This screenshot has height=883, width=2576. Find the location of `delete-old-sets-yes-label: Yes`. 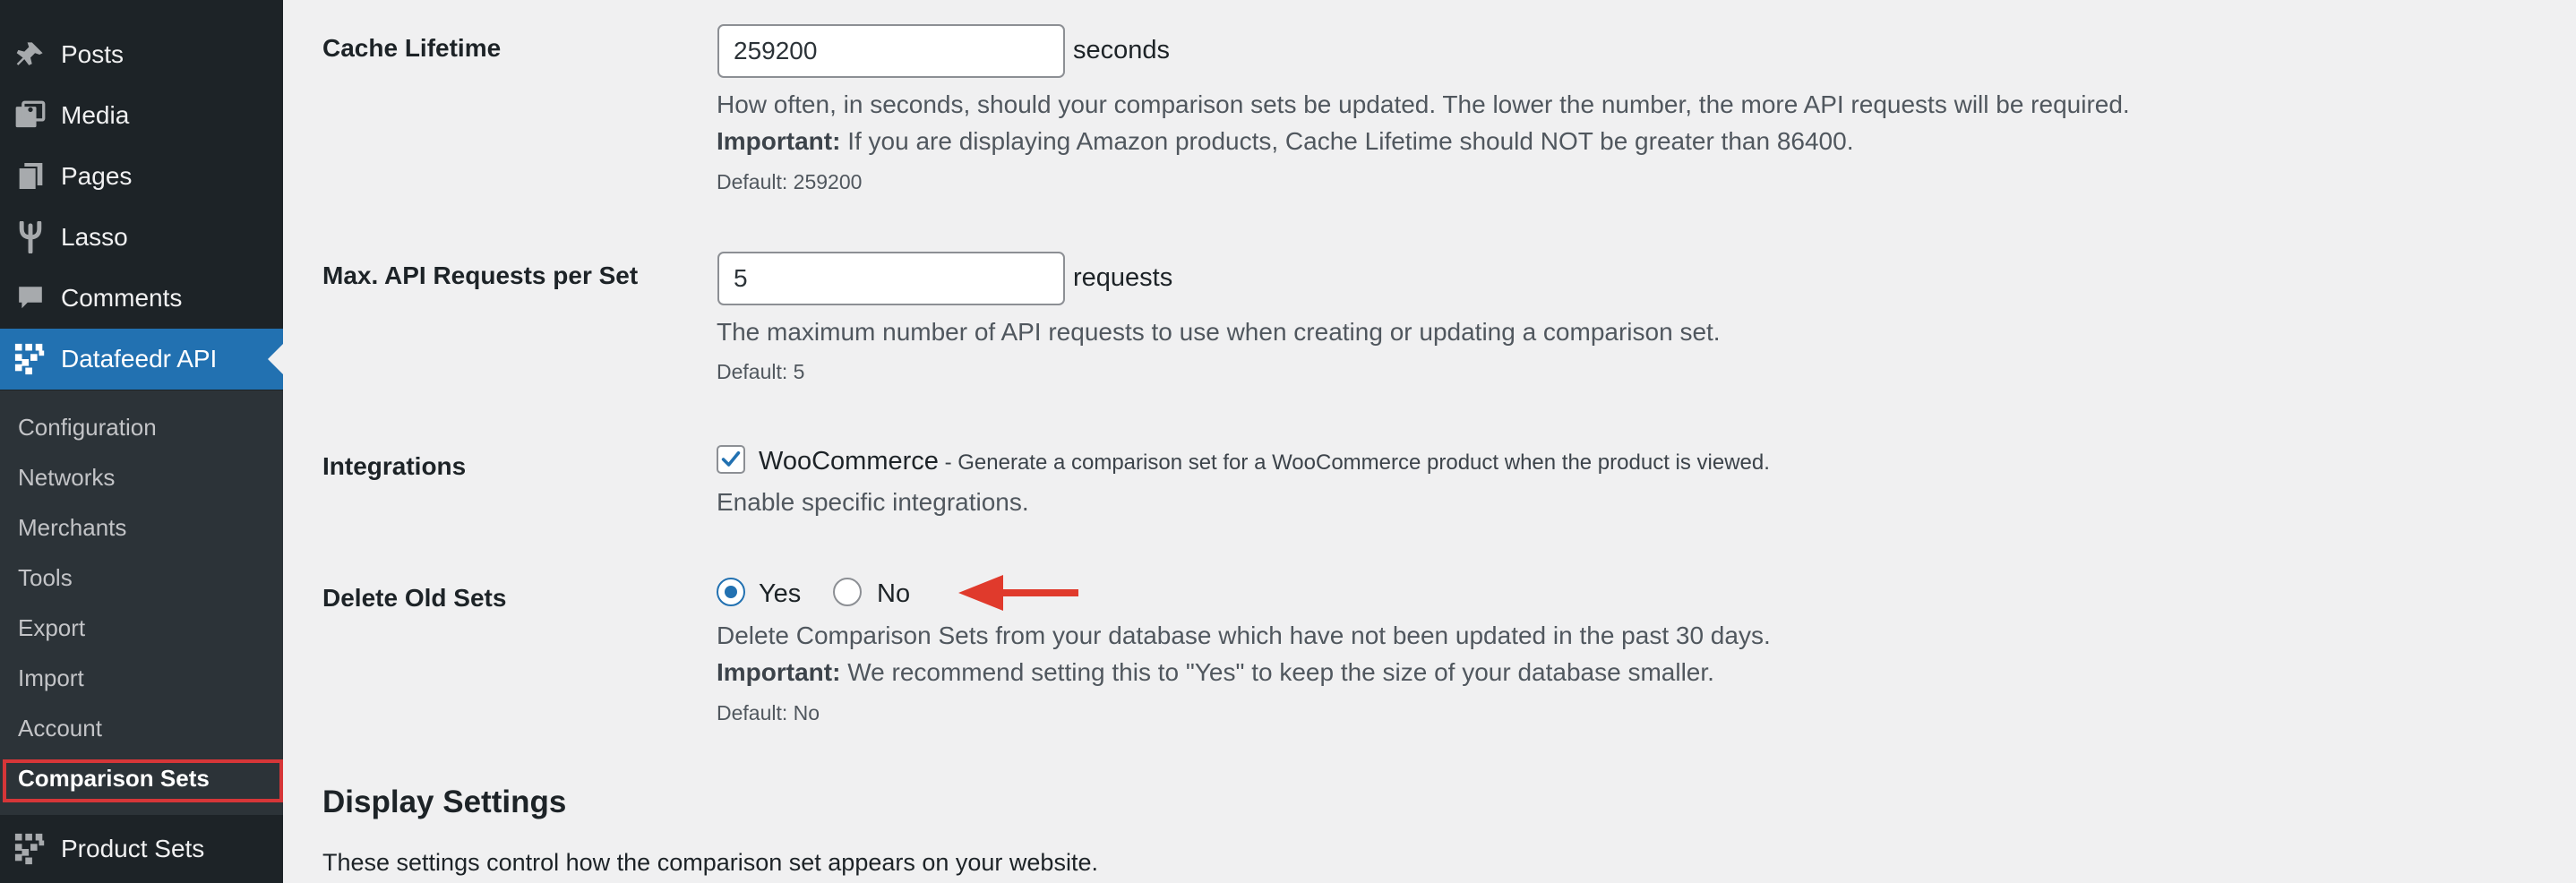

delete-old-sets-yes-label: Yes is located at coordinates (780, 594).